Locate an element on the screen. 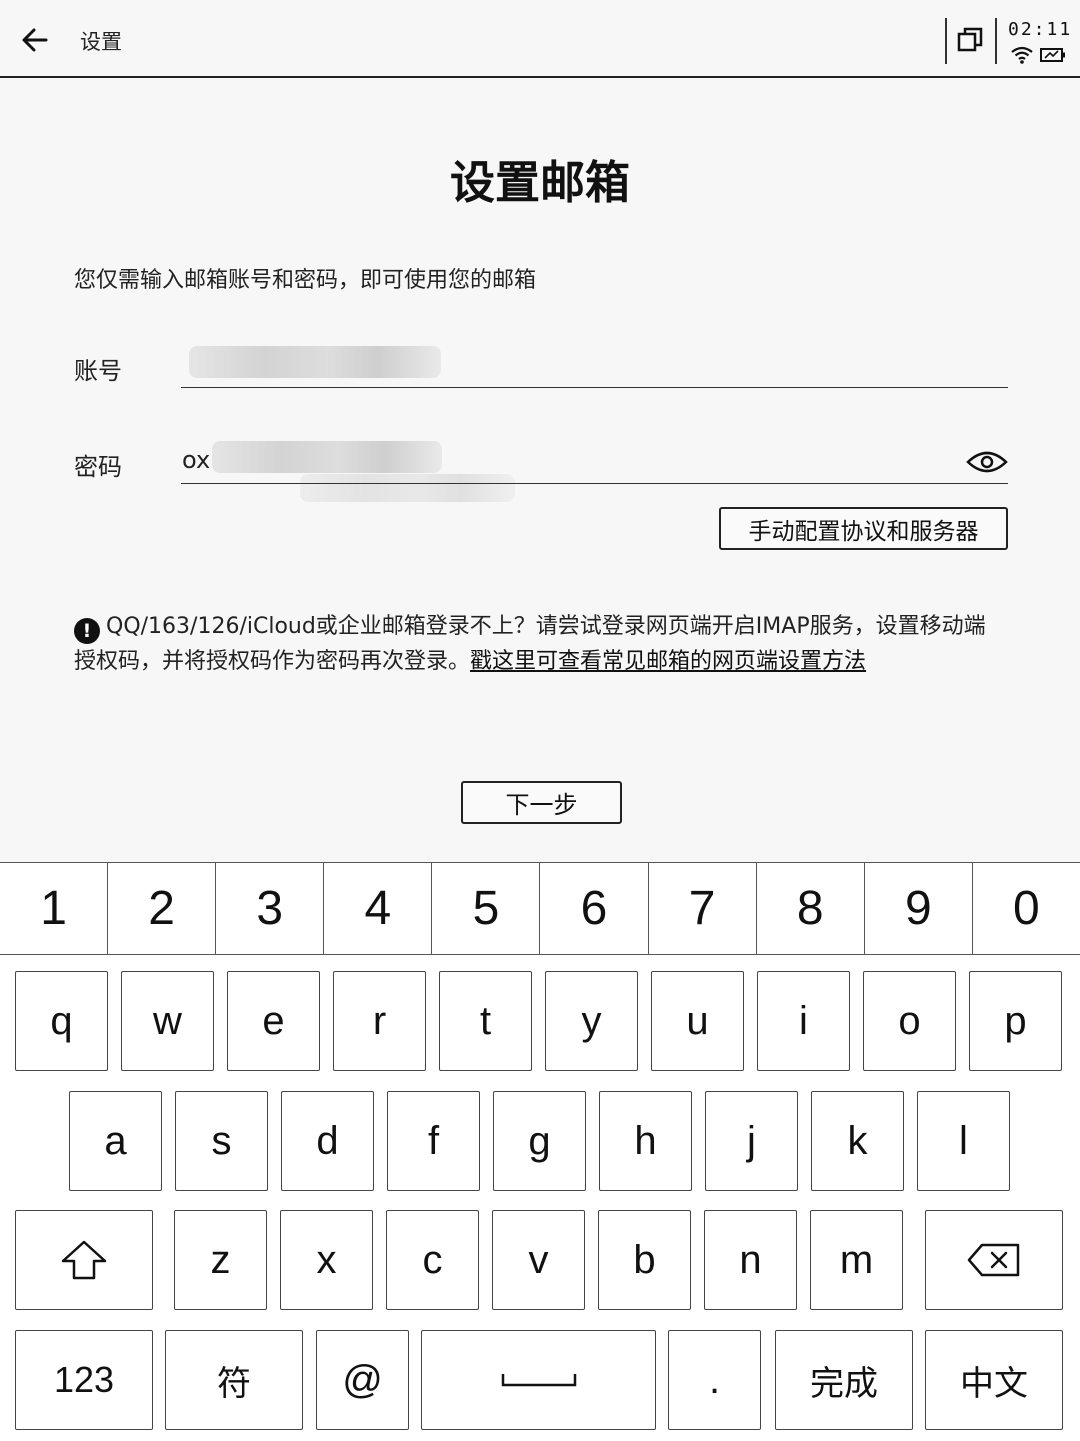  shift-arrow-icon is located at coordinates (84, 1260).